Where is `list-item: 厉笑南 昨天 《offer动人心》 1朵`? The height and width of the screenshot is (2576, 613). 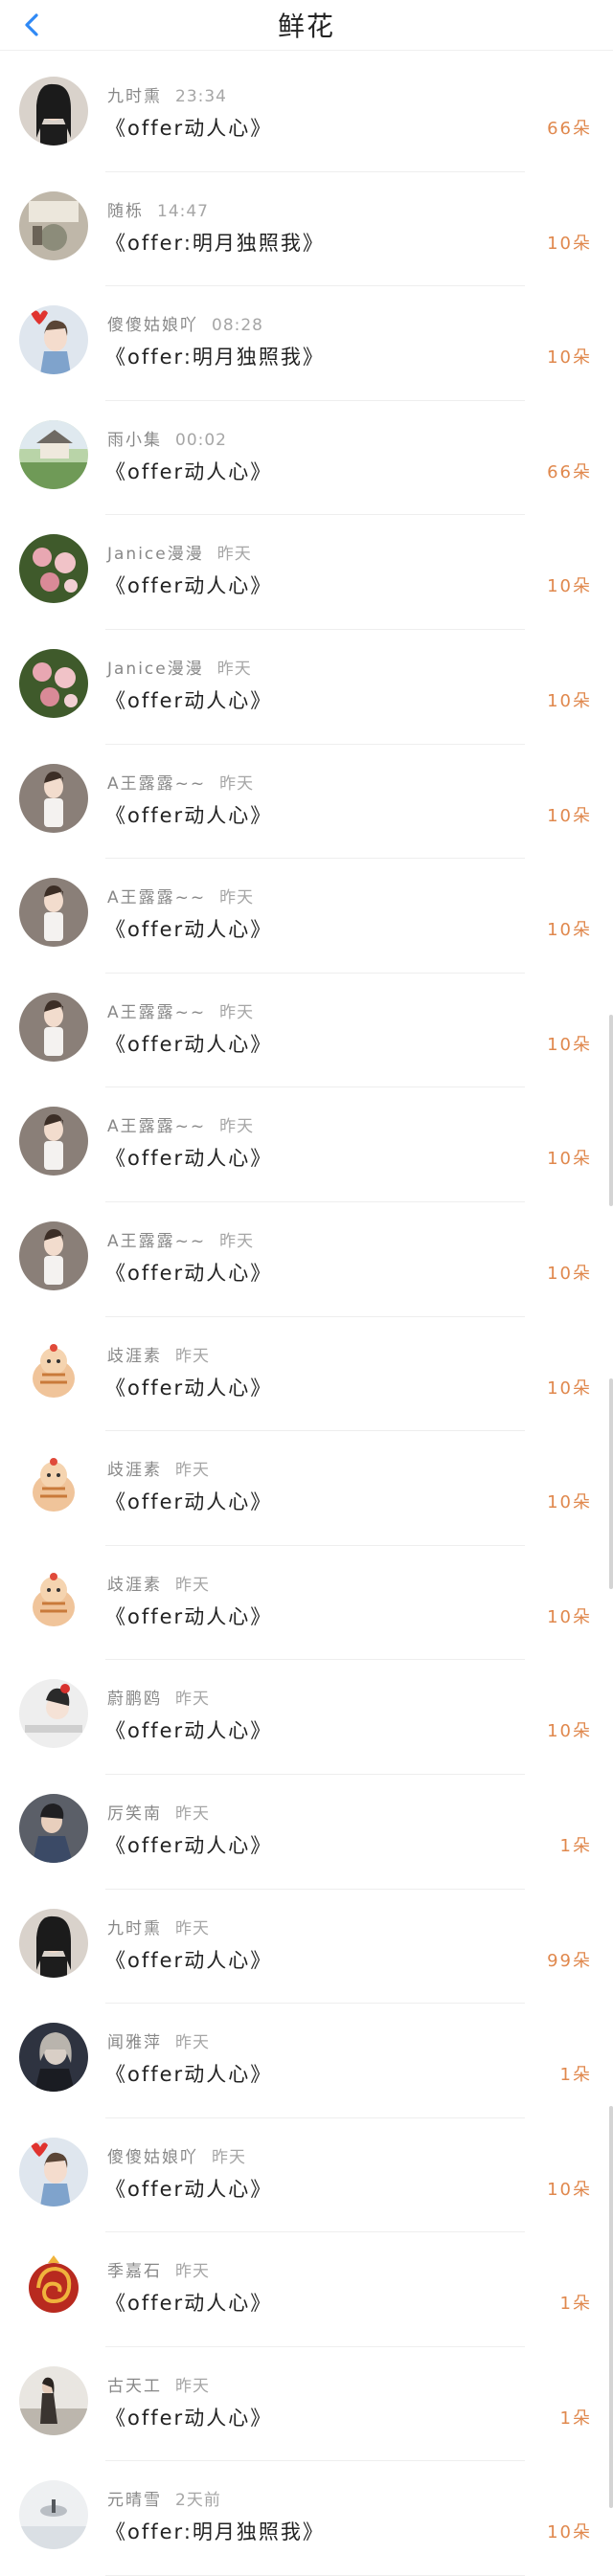
list-item: 厉笑南 昨天 《offer动人心》 1朵 is located at coordinates (306, 1833).